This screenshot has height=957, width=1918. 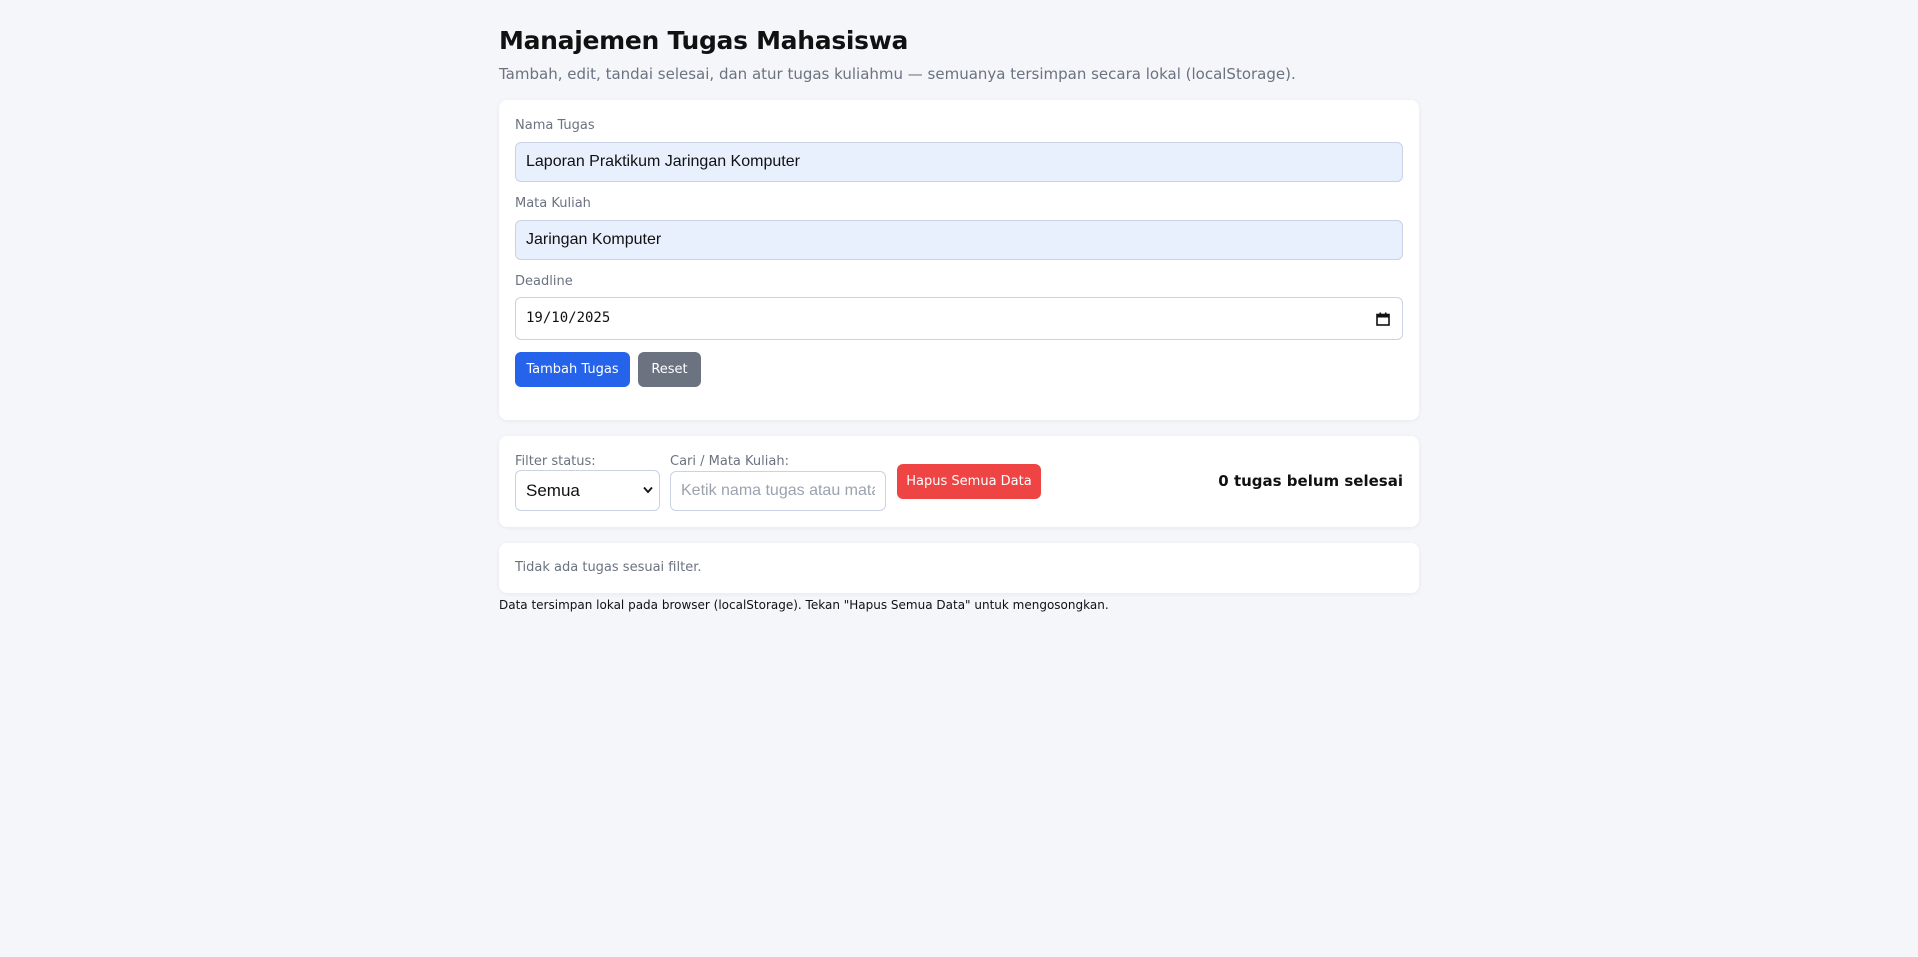 I want to click on search-label: Cari / Mata Kuliah:, so click(x=729, y=461).